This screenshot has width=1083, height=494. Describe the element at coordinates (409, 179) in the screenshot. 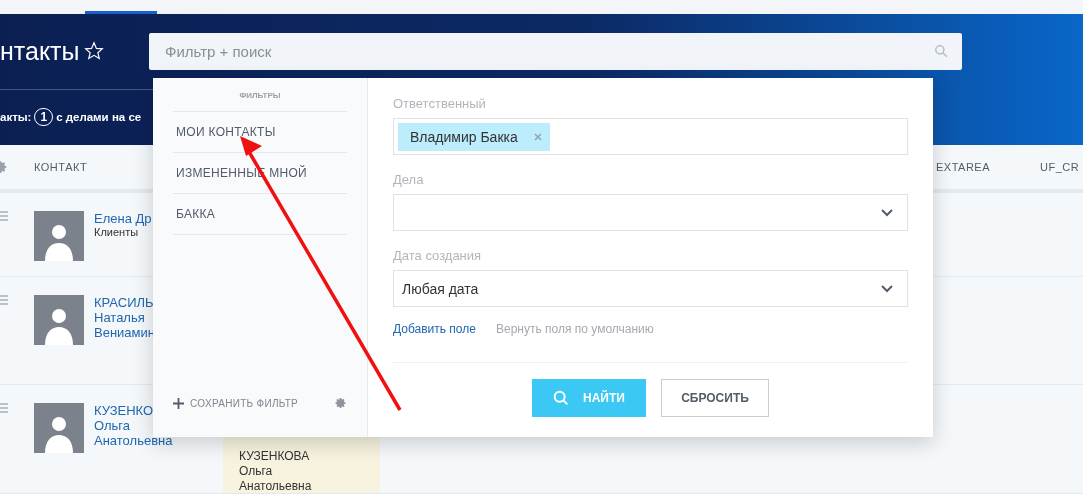

I see `field-label: Дела` at that location.